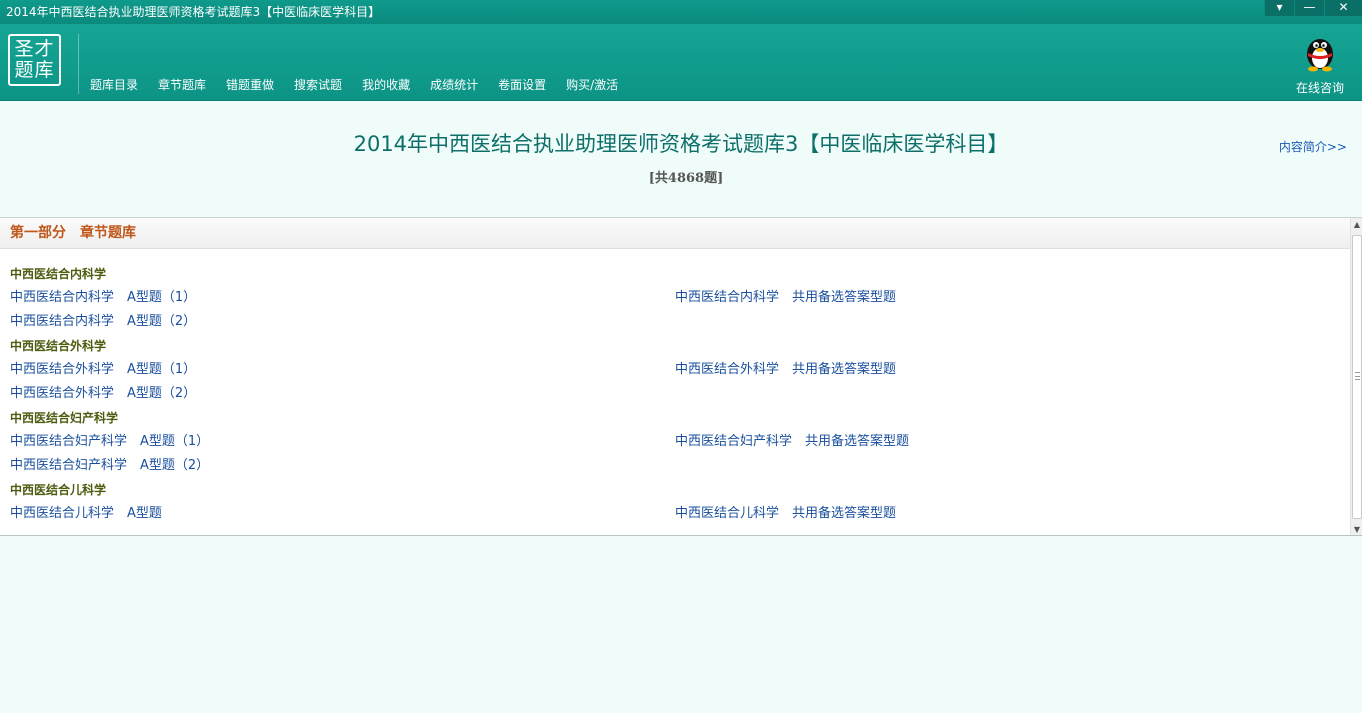 This screenshot has width=1362, height=713. I want to click on window-titlebar: 2014年中西医结合执业助理医师资格考试题库3【中医临床医学科目】 ▾ — ✕, so click(681, 12).